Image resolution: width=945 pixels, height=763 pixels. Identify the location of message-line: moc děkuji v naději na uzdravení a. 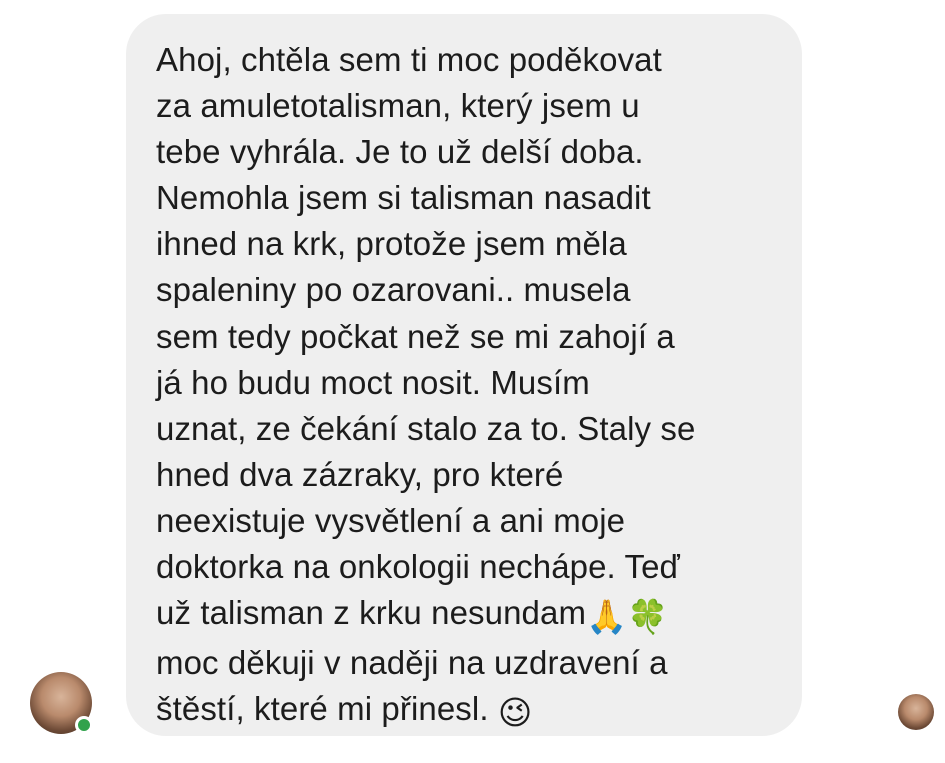
(412, 663).